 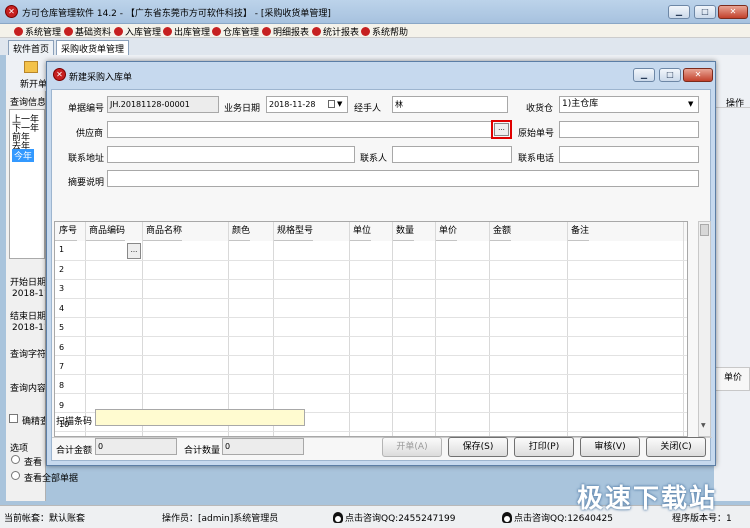 What do you see at coordinates (412, 447) in the screenshot?
I see `open-button: 开单(A)` at bounding box center [412, 447].